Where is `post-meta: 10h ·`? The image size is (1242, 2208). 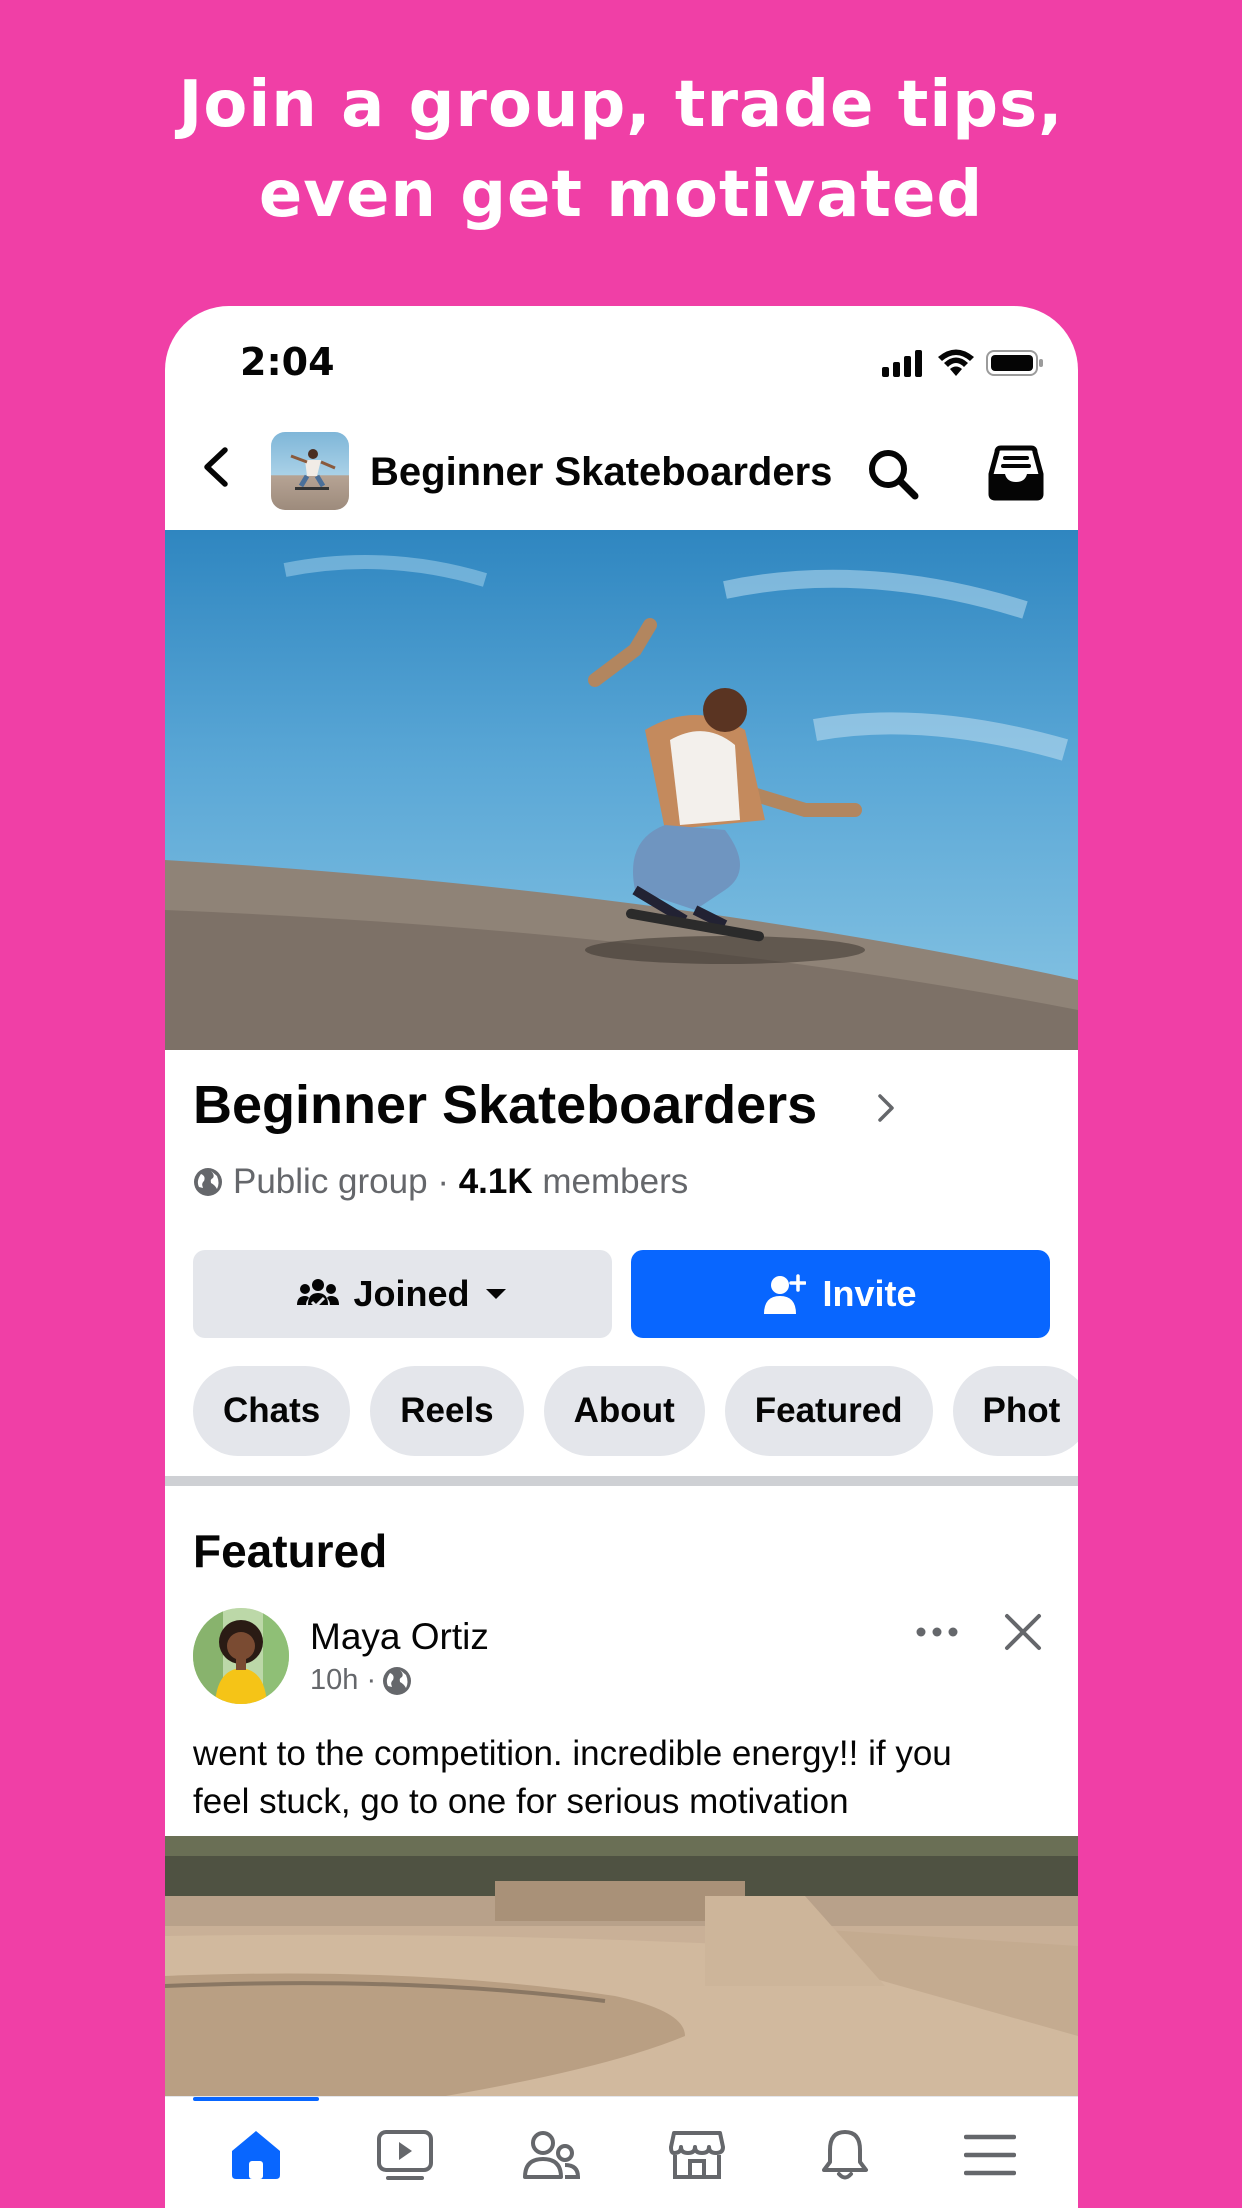 post-meta: 10h · is located at coordinates (361, 1680).